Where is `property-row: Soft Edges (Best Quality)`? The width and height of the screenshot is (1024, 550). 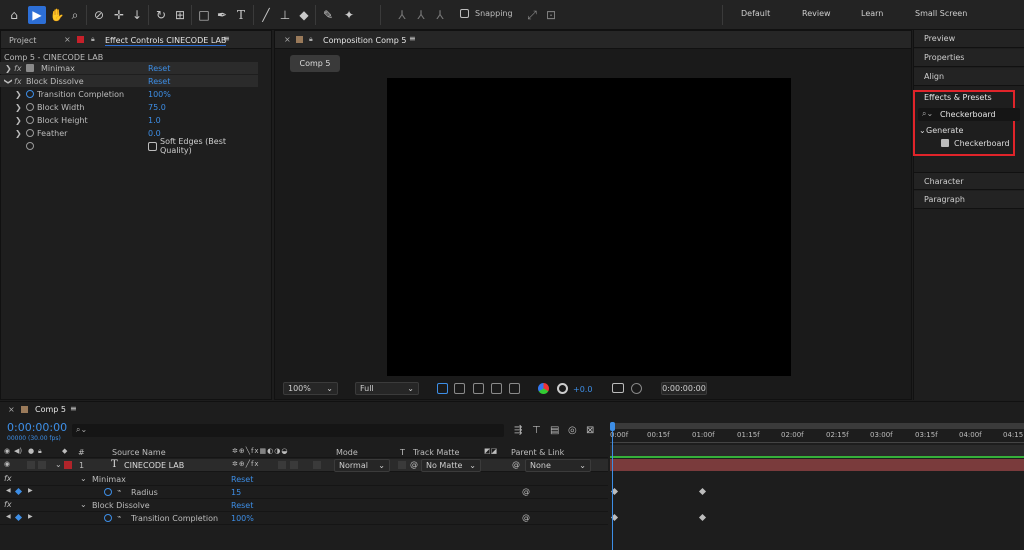
property-row: Soft Edges (Best Quality) is located at coordinates (129, 146).